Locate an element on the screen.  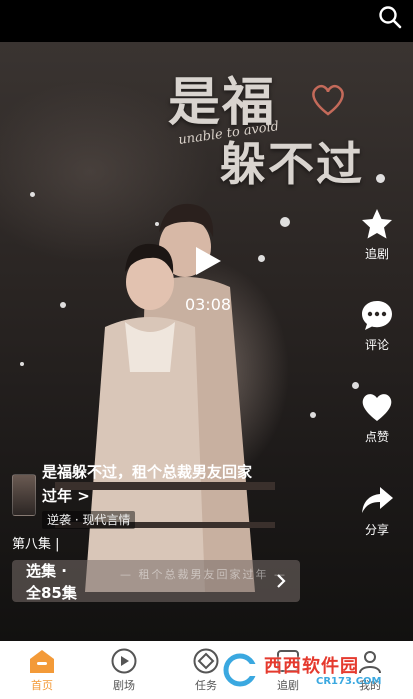
home-icon is located at coordinates (42, 661).